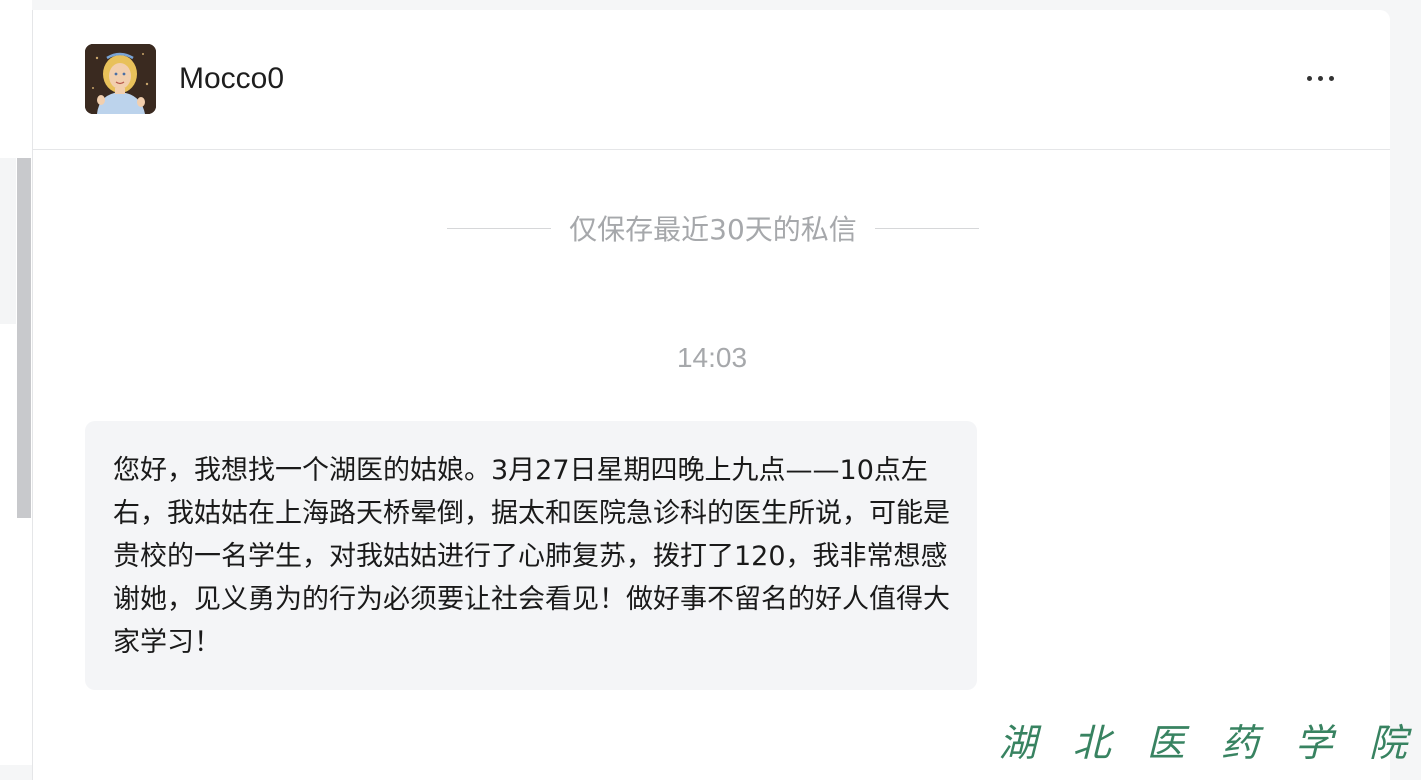 The image size is (1421, 780). I want to click on avatar, so click(120, 79).